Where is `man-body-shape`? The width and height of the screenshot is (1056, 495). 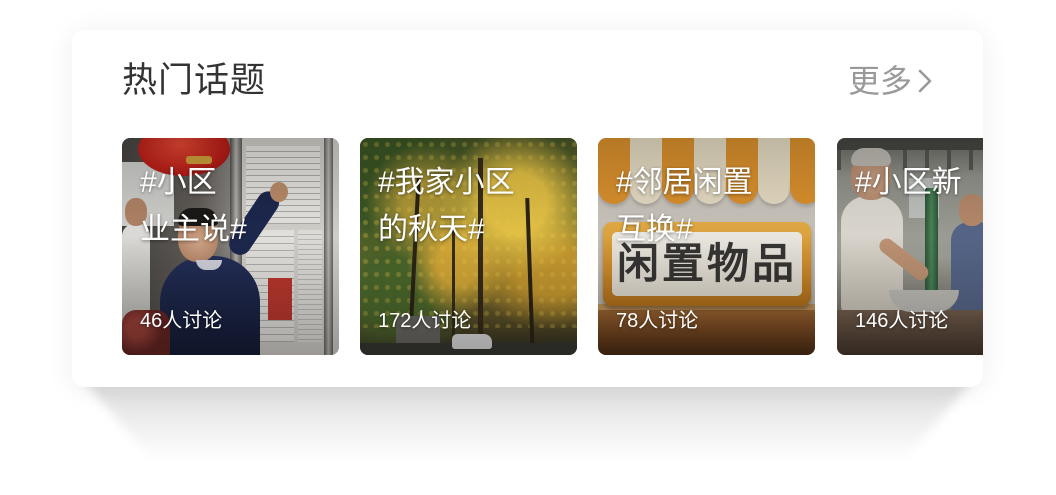 man-body-shape is located at coordinates (210, 305).